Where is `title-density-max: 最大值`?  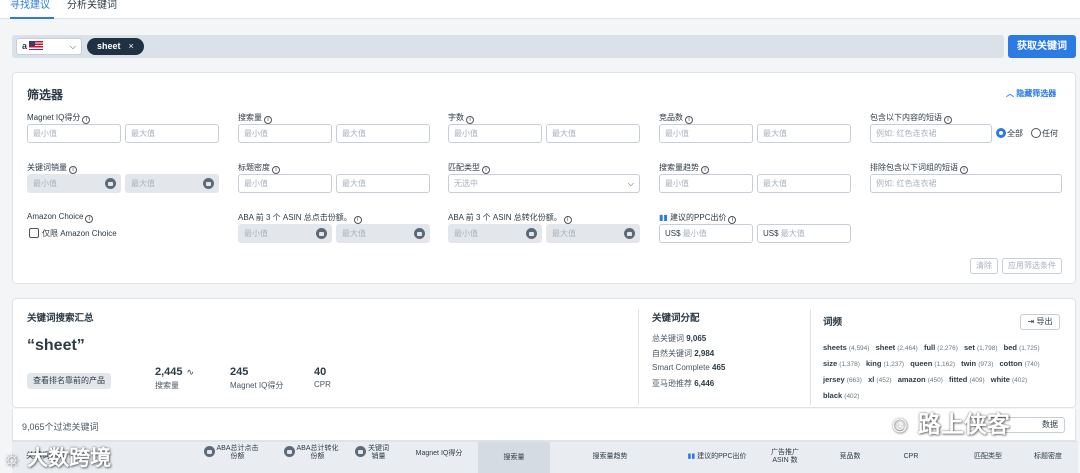 title-density-max: 最大值 is located at coordinates (383, 183).